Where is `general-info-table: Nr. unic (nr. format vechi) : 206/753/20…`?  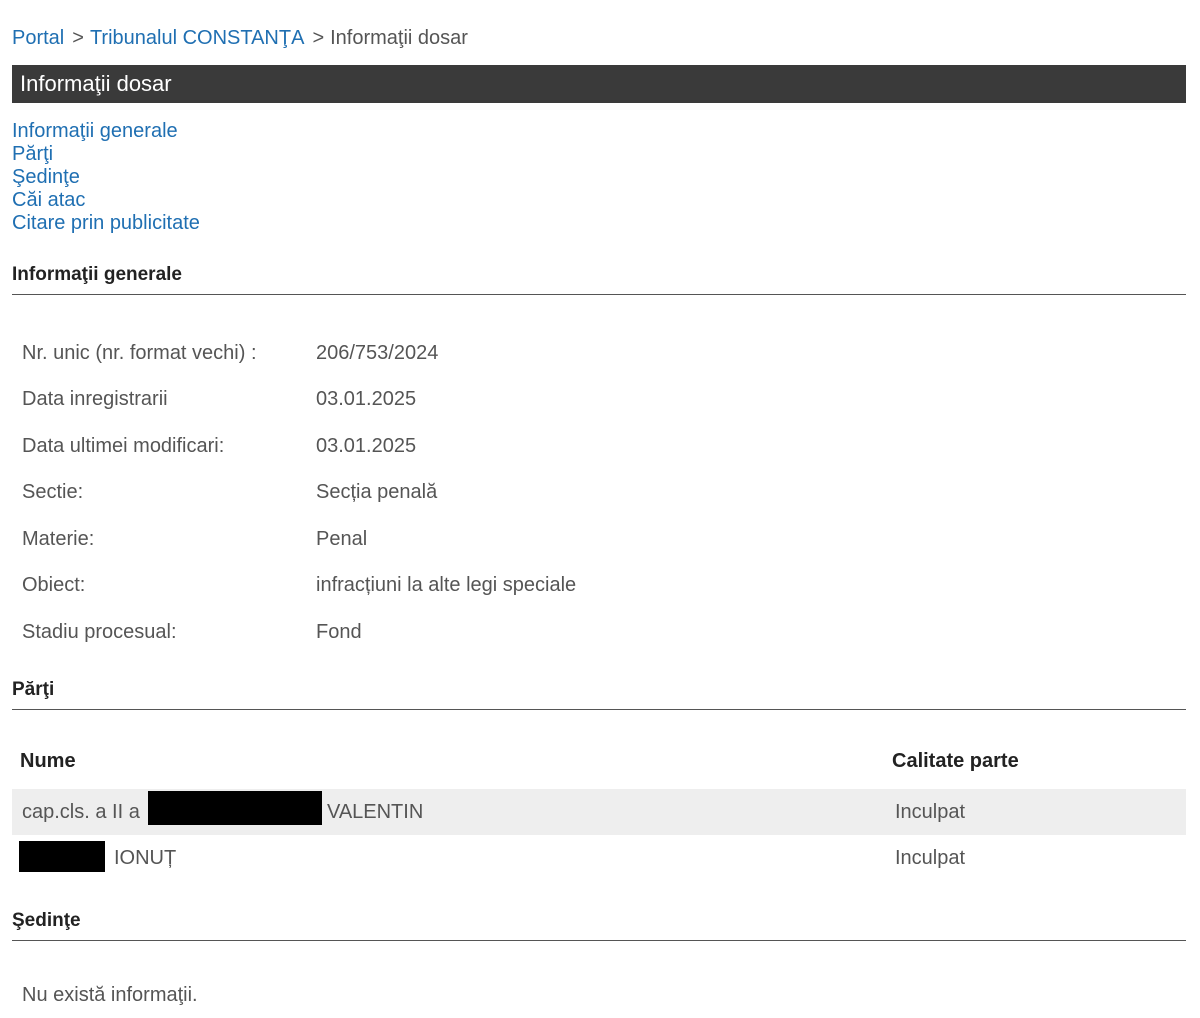
general-info-table: Nr. unic (nr. format vechi) : 206/753/20… is located at coordinates (299, 493).